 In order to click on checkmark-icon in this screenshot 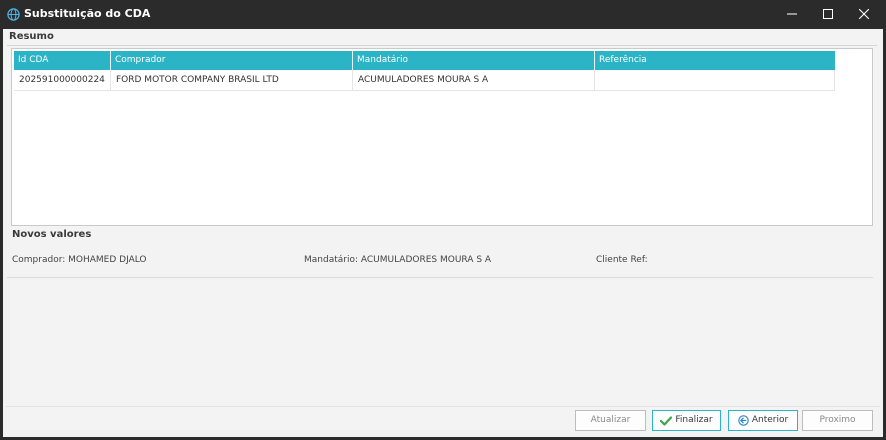, I will do `click(666, 420)`.